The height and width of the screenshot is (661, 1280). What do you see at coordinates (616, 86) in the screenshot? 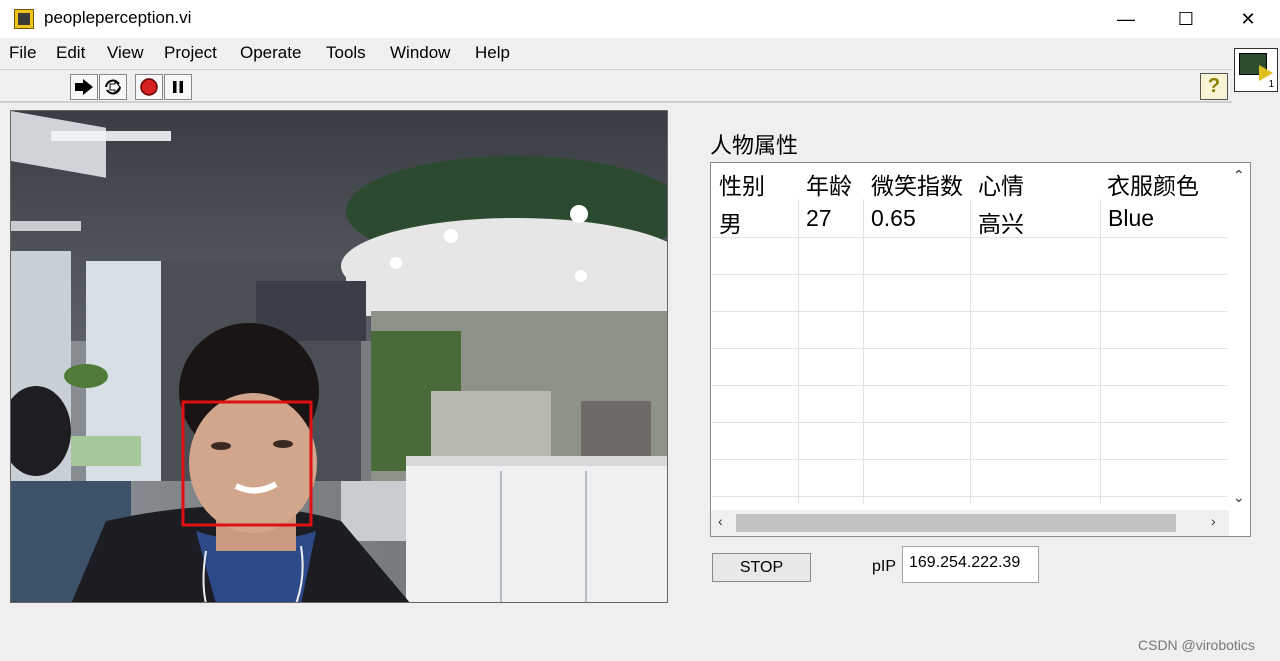
I see `toolbar` at bounding box center [616, 86].